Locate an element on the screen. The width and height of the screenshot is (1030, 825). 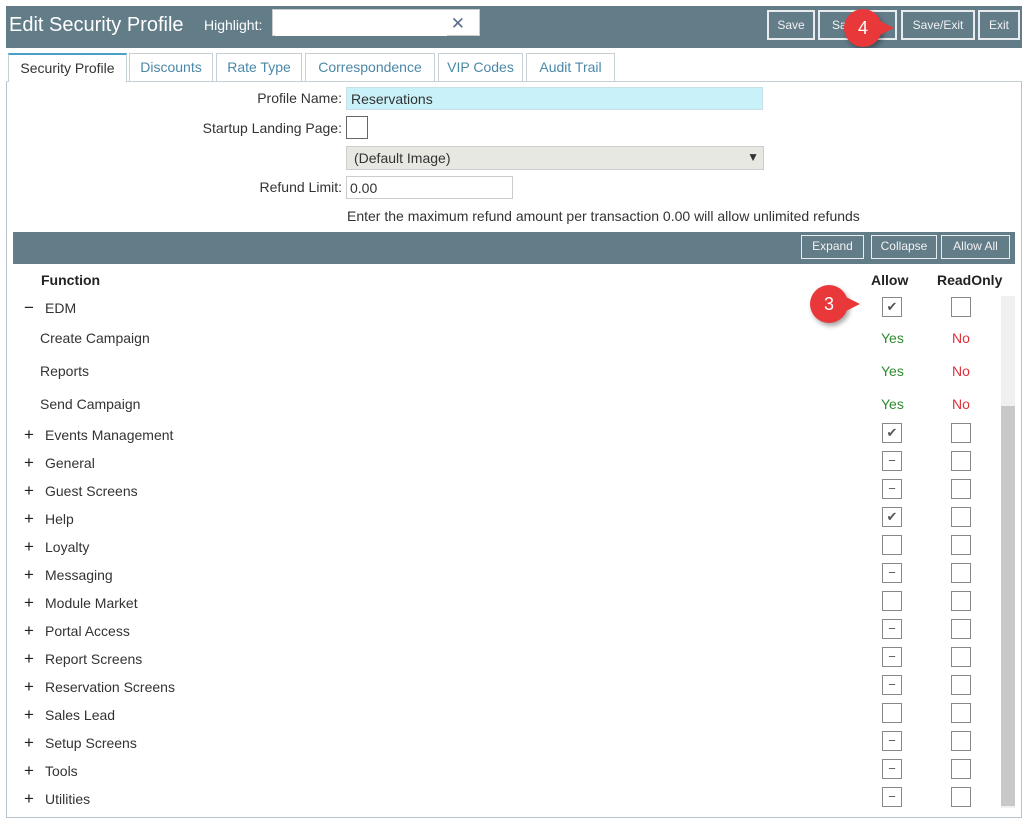
save-button: Save is located at coordinates (791, 25).